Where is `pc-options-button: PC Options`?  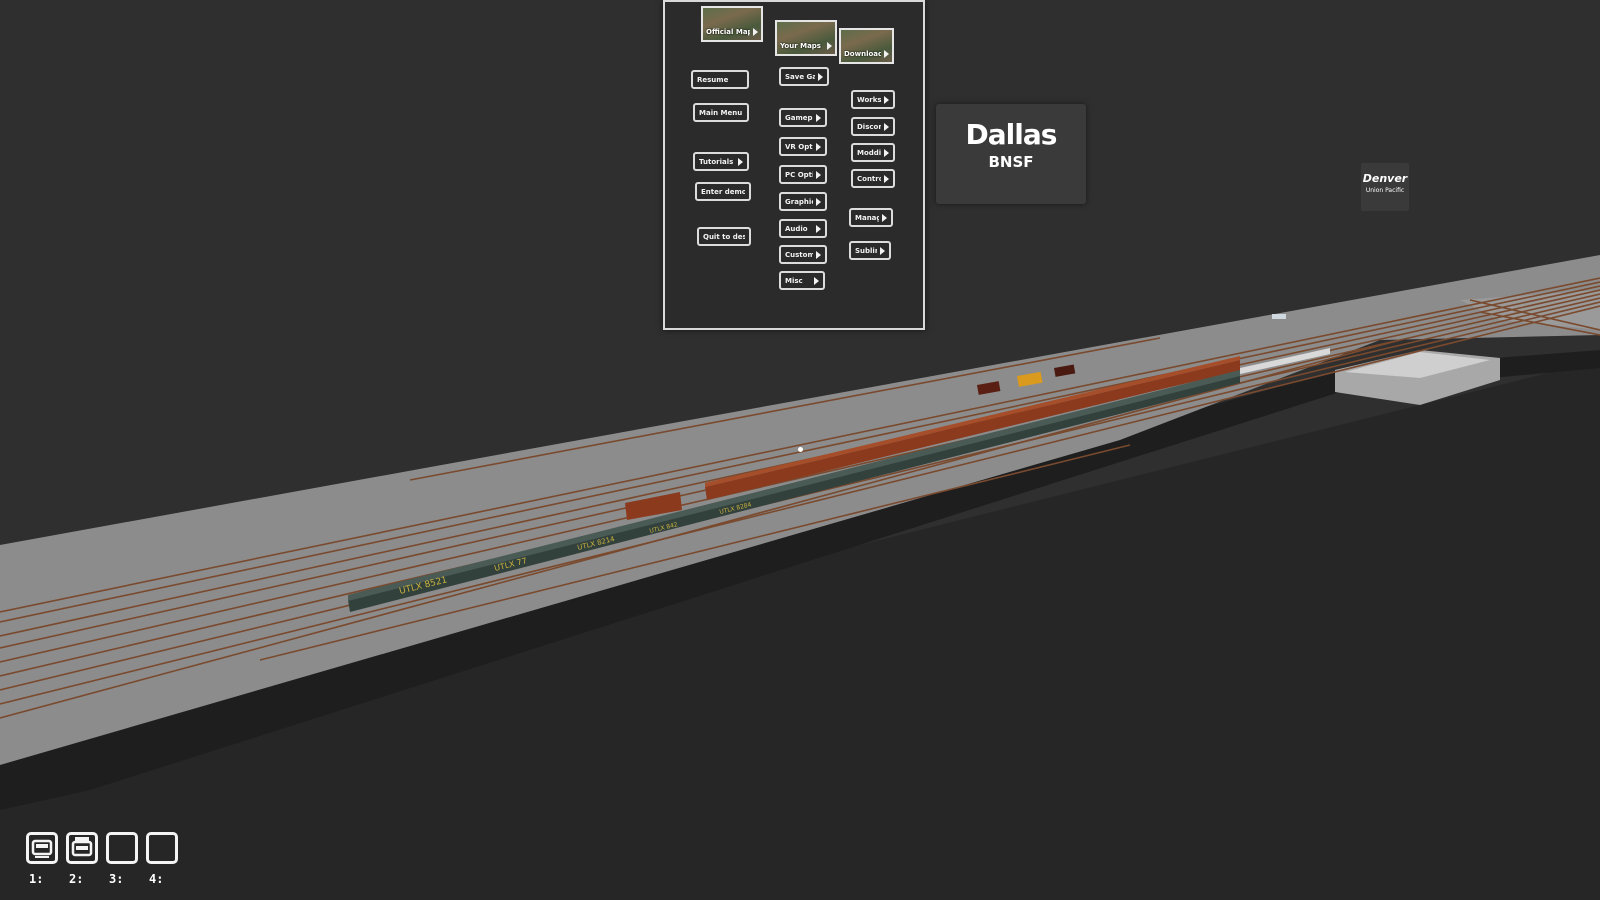
pc-options-button: PC Options is located at coordinates (803, 174).